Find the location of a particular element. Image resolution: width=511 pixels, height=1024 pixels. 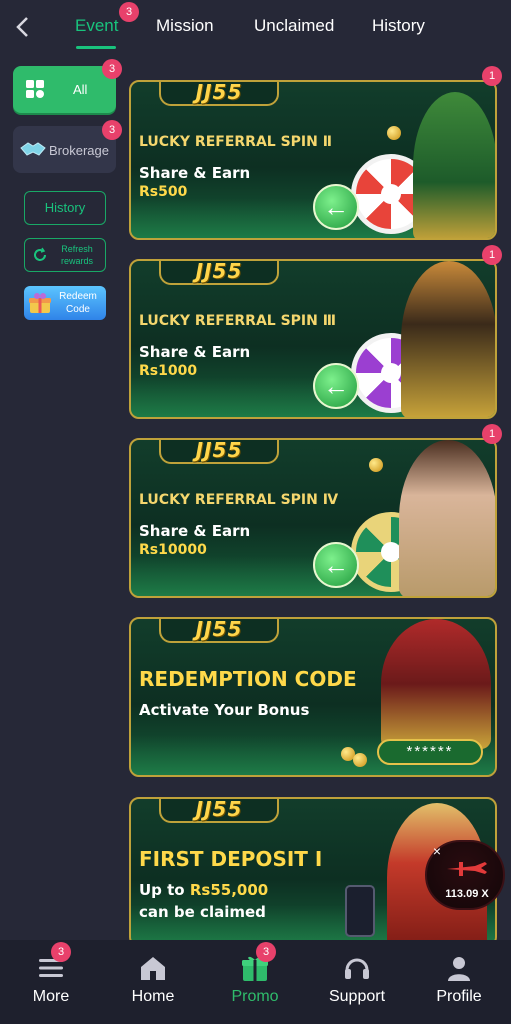

grid-icon is located at coordinates (35, 89).